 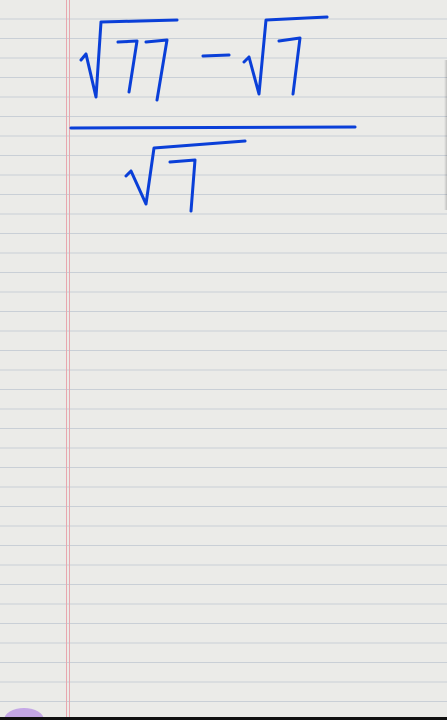 I want to click on fraction-bar, so click(x=213, y=127).